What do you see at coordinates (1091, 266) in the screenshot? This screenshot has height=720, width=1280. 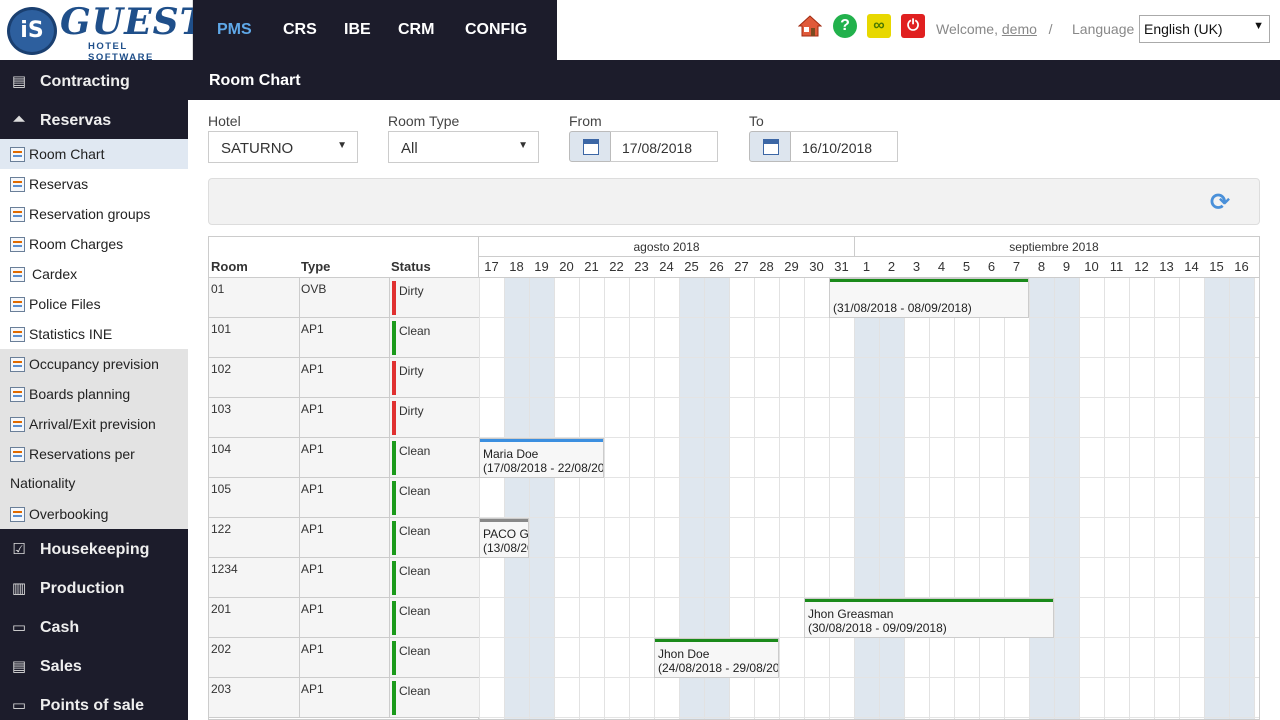 I see `day-header: 10` at bounding box center [1091, 266].